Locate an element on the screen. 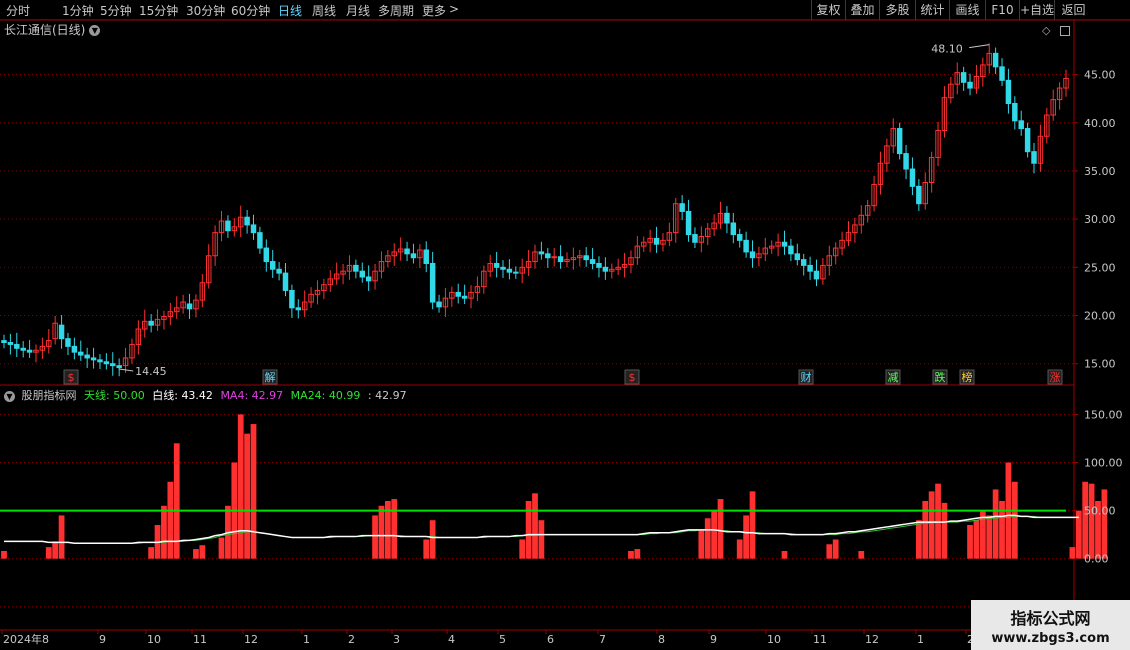 This screenshot has width=1130, height=650. price-tick-label: 35.00 is located at coordinates (1100, 171).